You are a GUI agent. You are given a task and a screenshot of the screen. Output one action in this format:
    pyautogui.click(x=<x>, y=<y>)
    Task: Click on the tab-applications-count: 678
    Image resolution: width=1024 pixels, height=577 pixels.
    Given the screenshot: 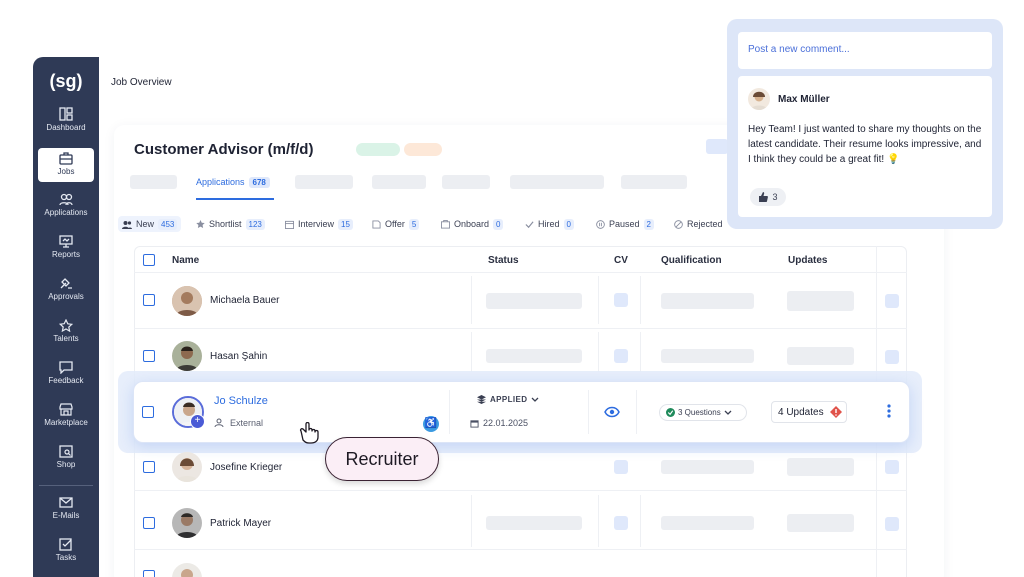 What is the action you would take?
    pyautogui.click(x=259, y=182)
    